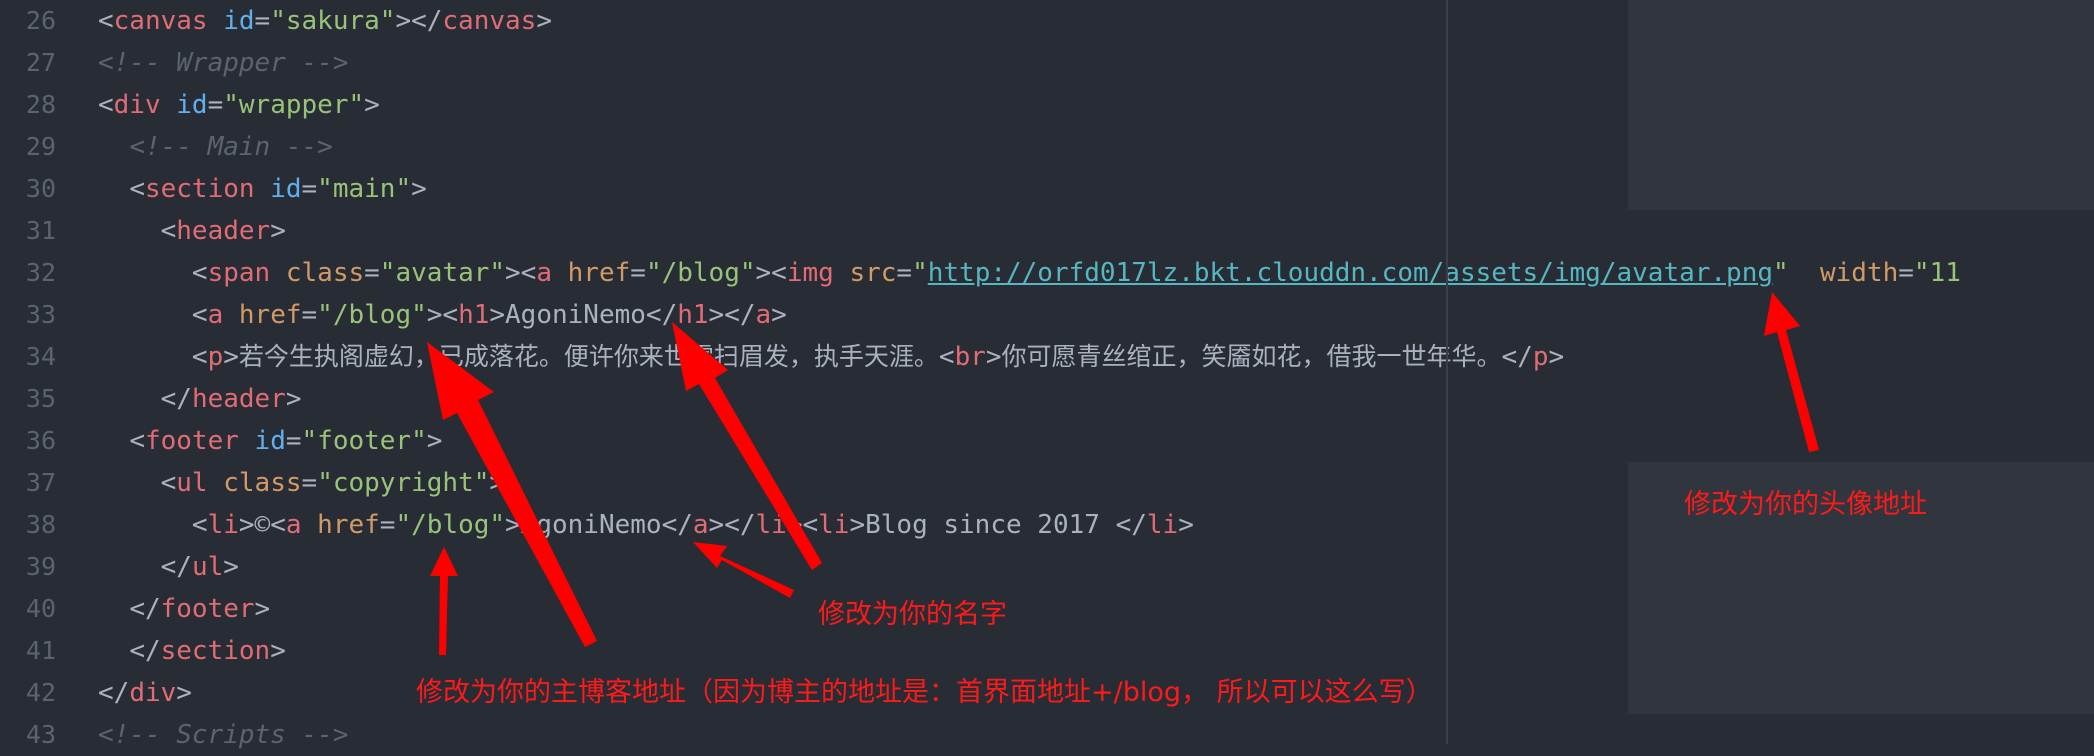  Describe the element at coordinates (1791, 372) in the screenshot. I see `arrow-to-avatar-url` at that location.